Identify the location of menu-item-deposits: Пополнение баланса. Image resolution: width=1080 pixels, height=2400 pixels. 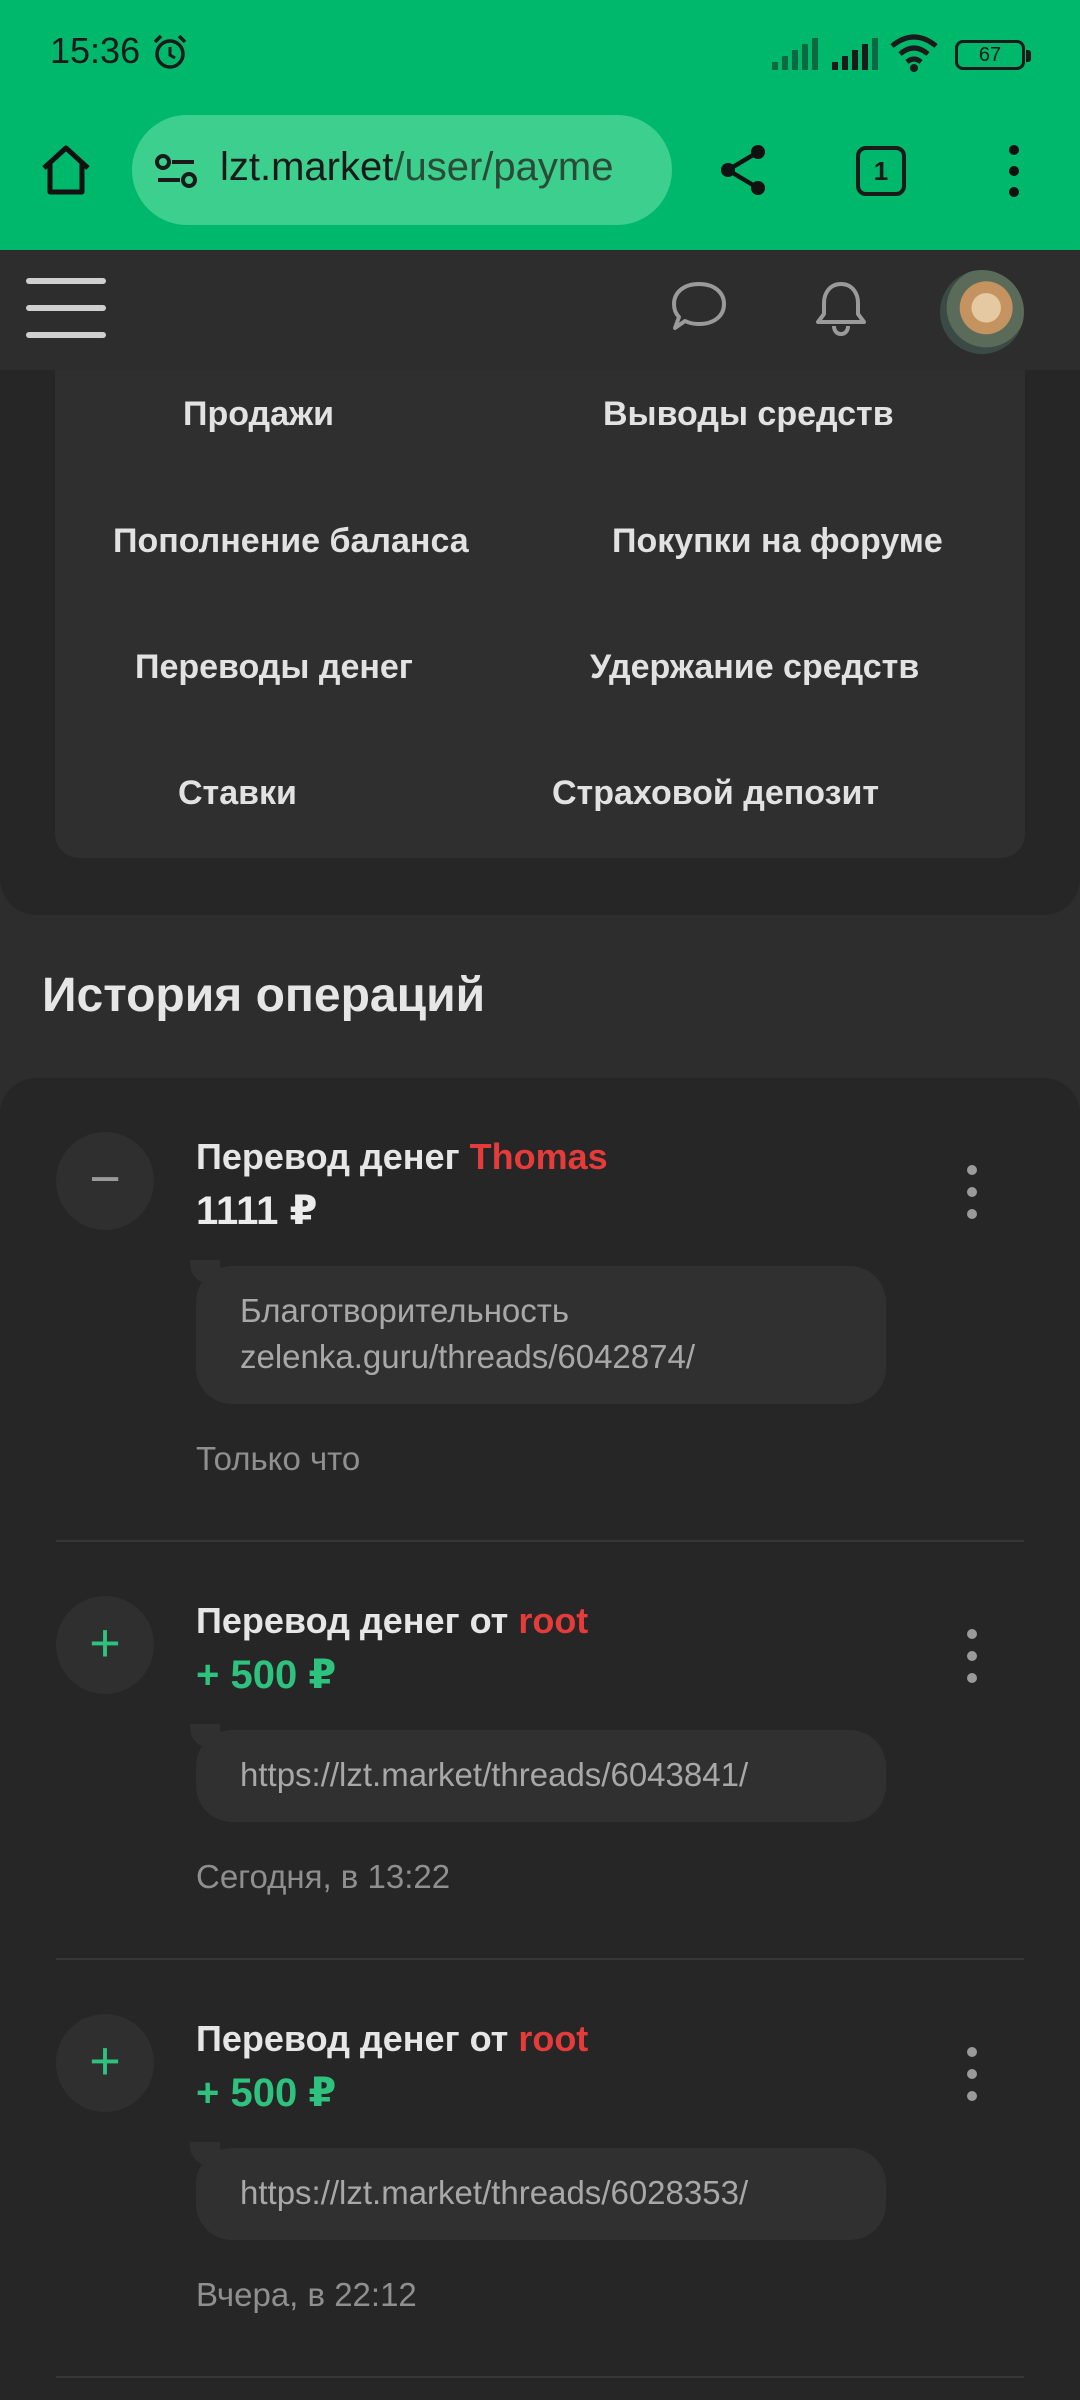
(291, 541).